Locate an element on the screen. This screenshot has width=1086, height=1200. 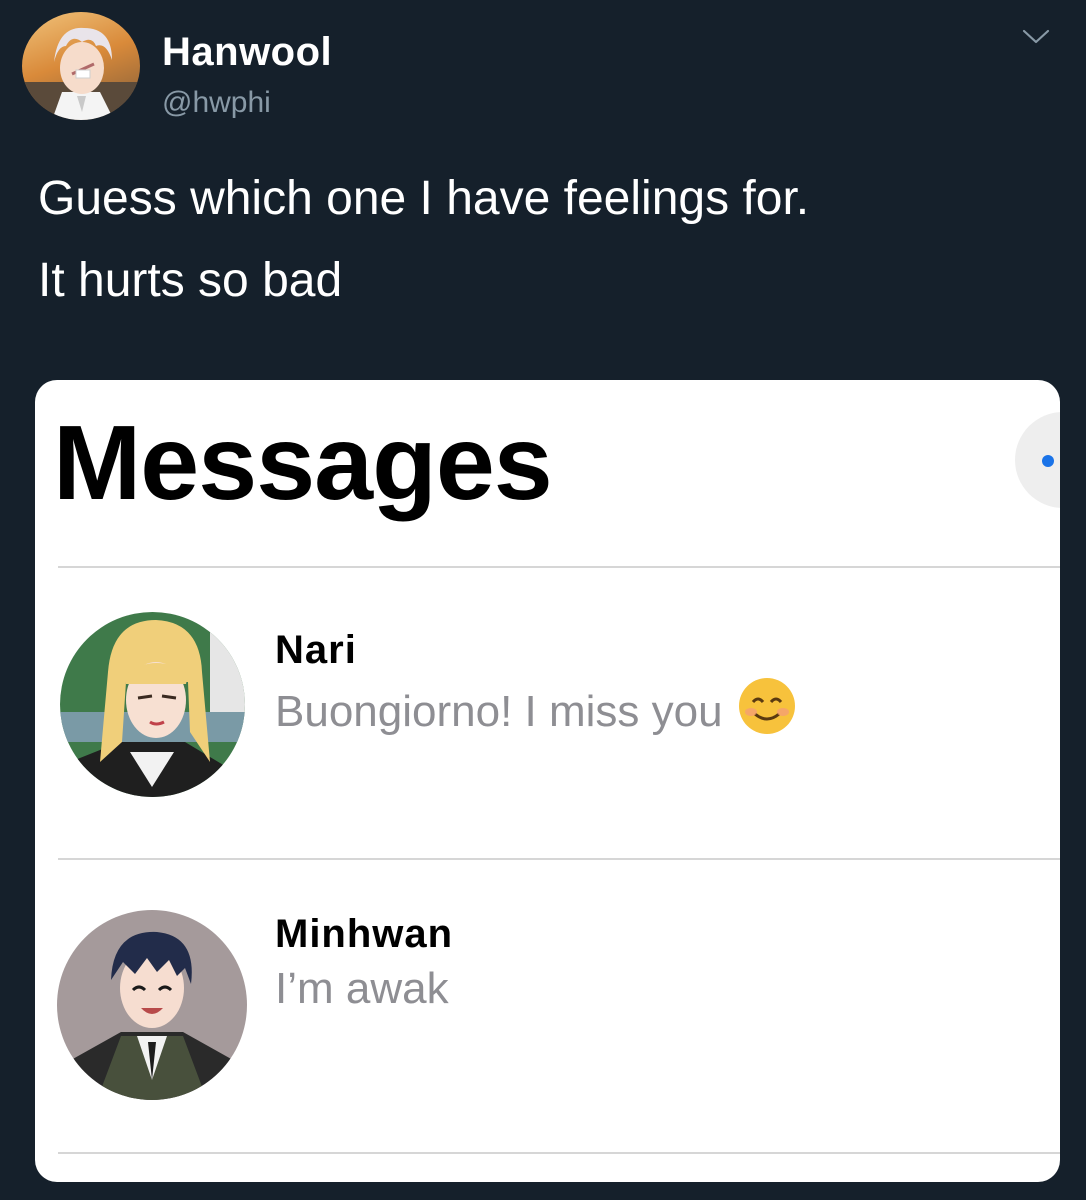
tweet-header: Hanwool @hwphi is located at coordinates (544, 67).